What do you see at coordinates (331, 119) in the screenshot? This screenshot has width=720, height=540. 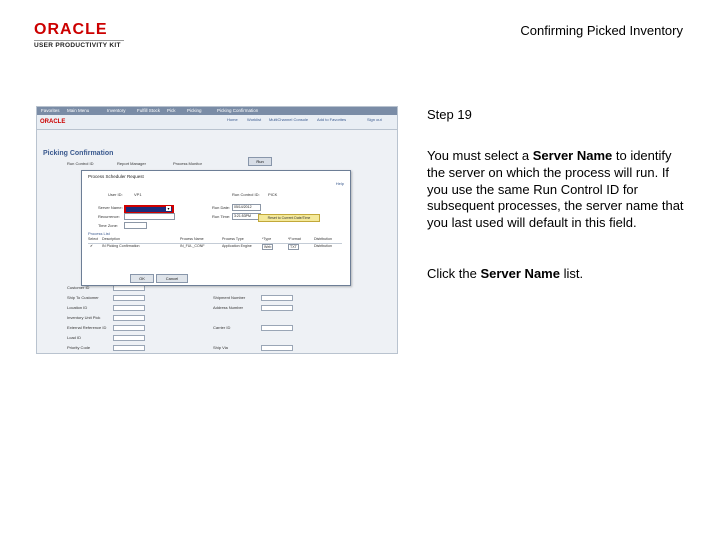 I see `header-link: Add to Favorites` at bounding box center [331, 119].